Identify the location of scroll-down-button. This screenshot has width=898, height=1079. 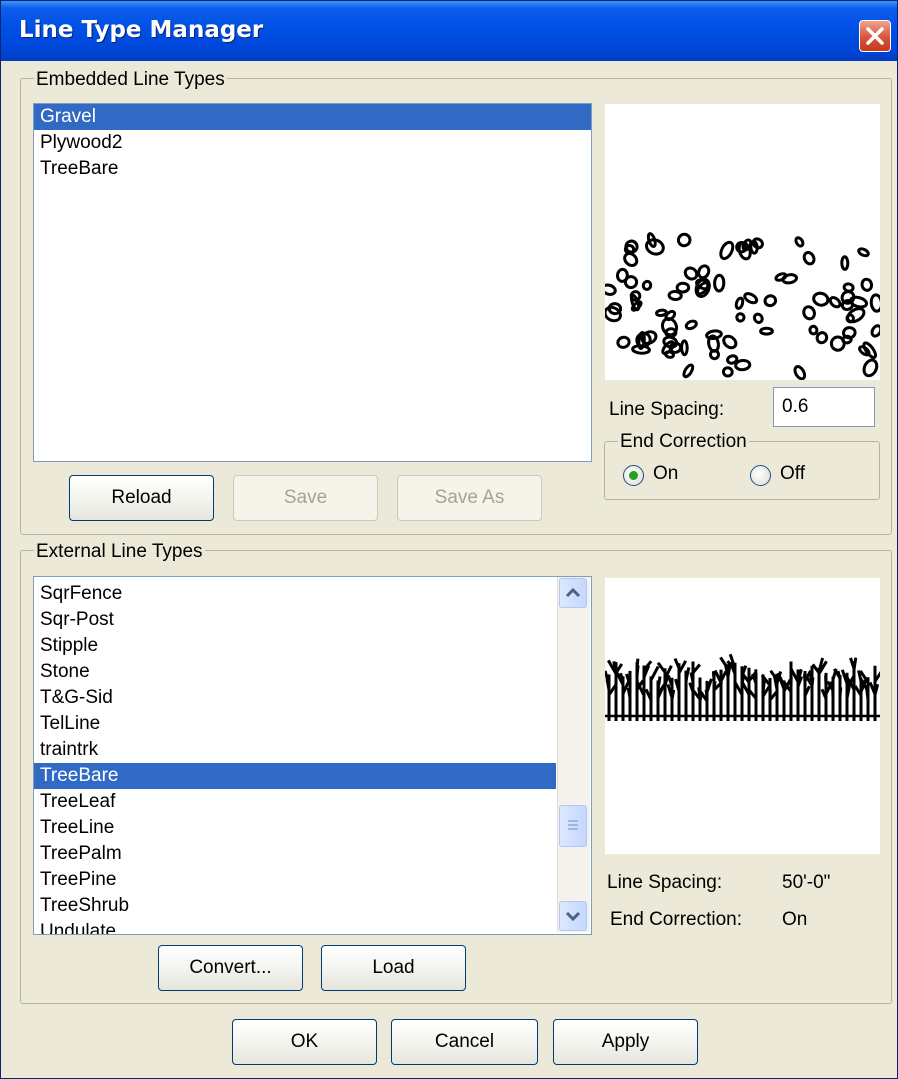
(573, 916).